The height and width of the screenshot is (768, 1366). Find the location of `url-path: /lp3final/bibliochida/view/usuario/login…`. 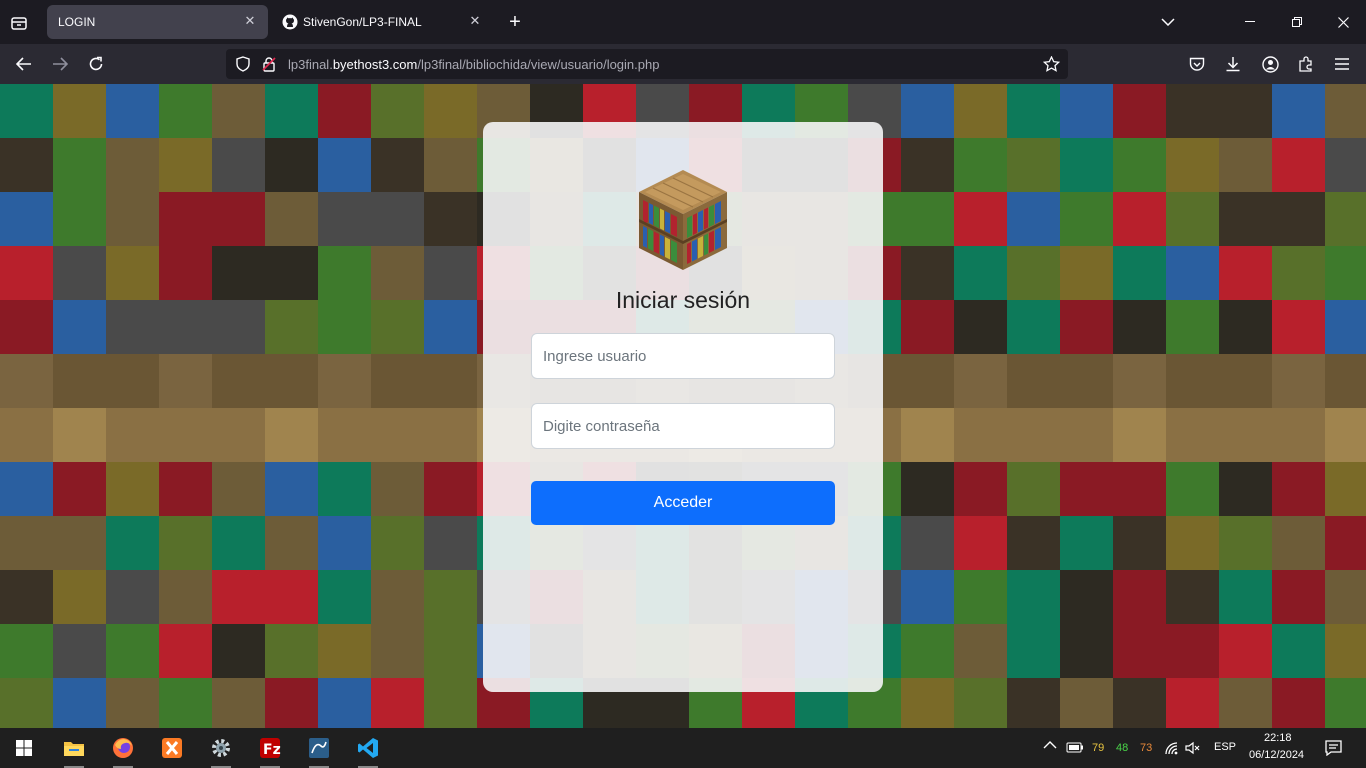

url-path: /lp3final/bibliochida/view/usuario/login… is located at coordinates (538, 64).